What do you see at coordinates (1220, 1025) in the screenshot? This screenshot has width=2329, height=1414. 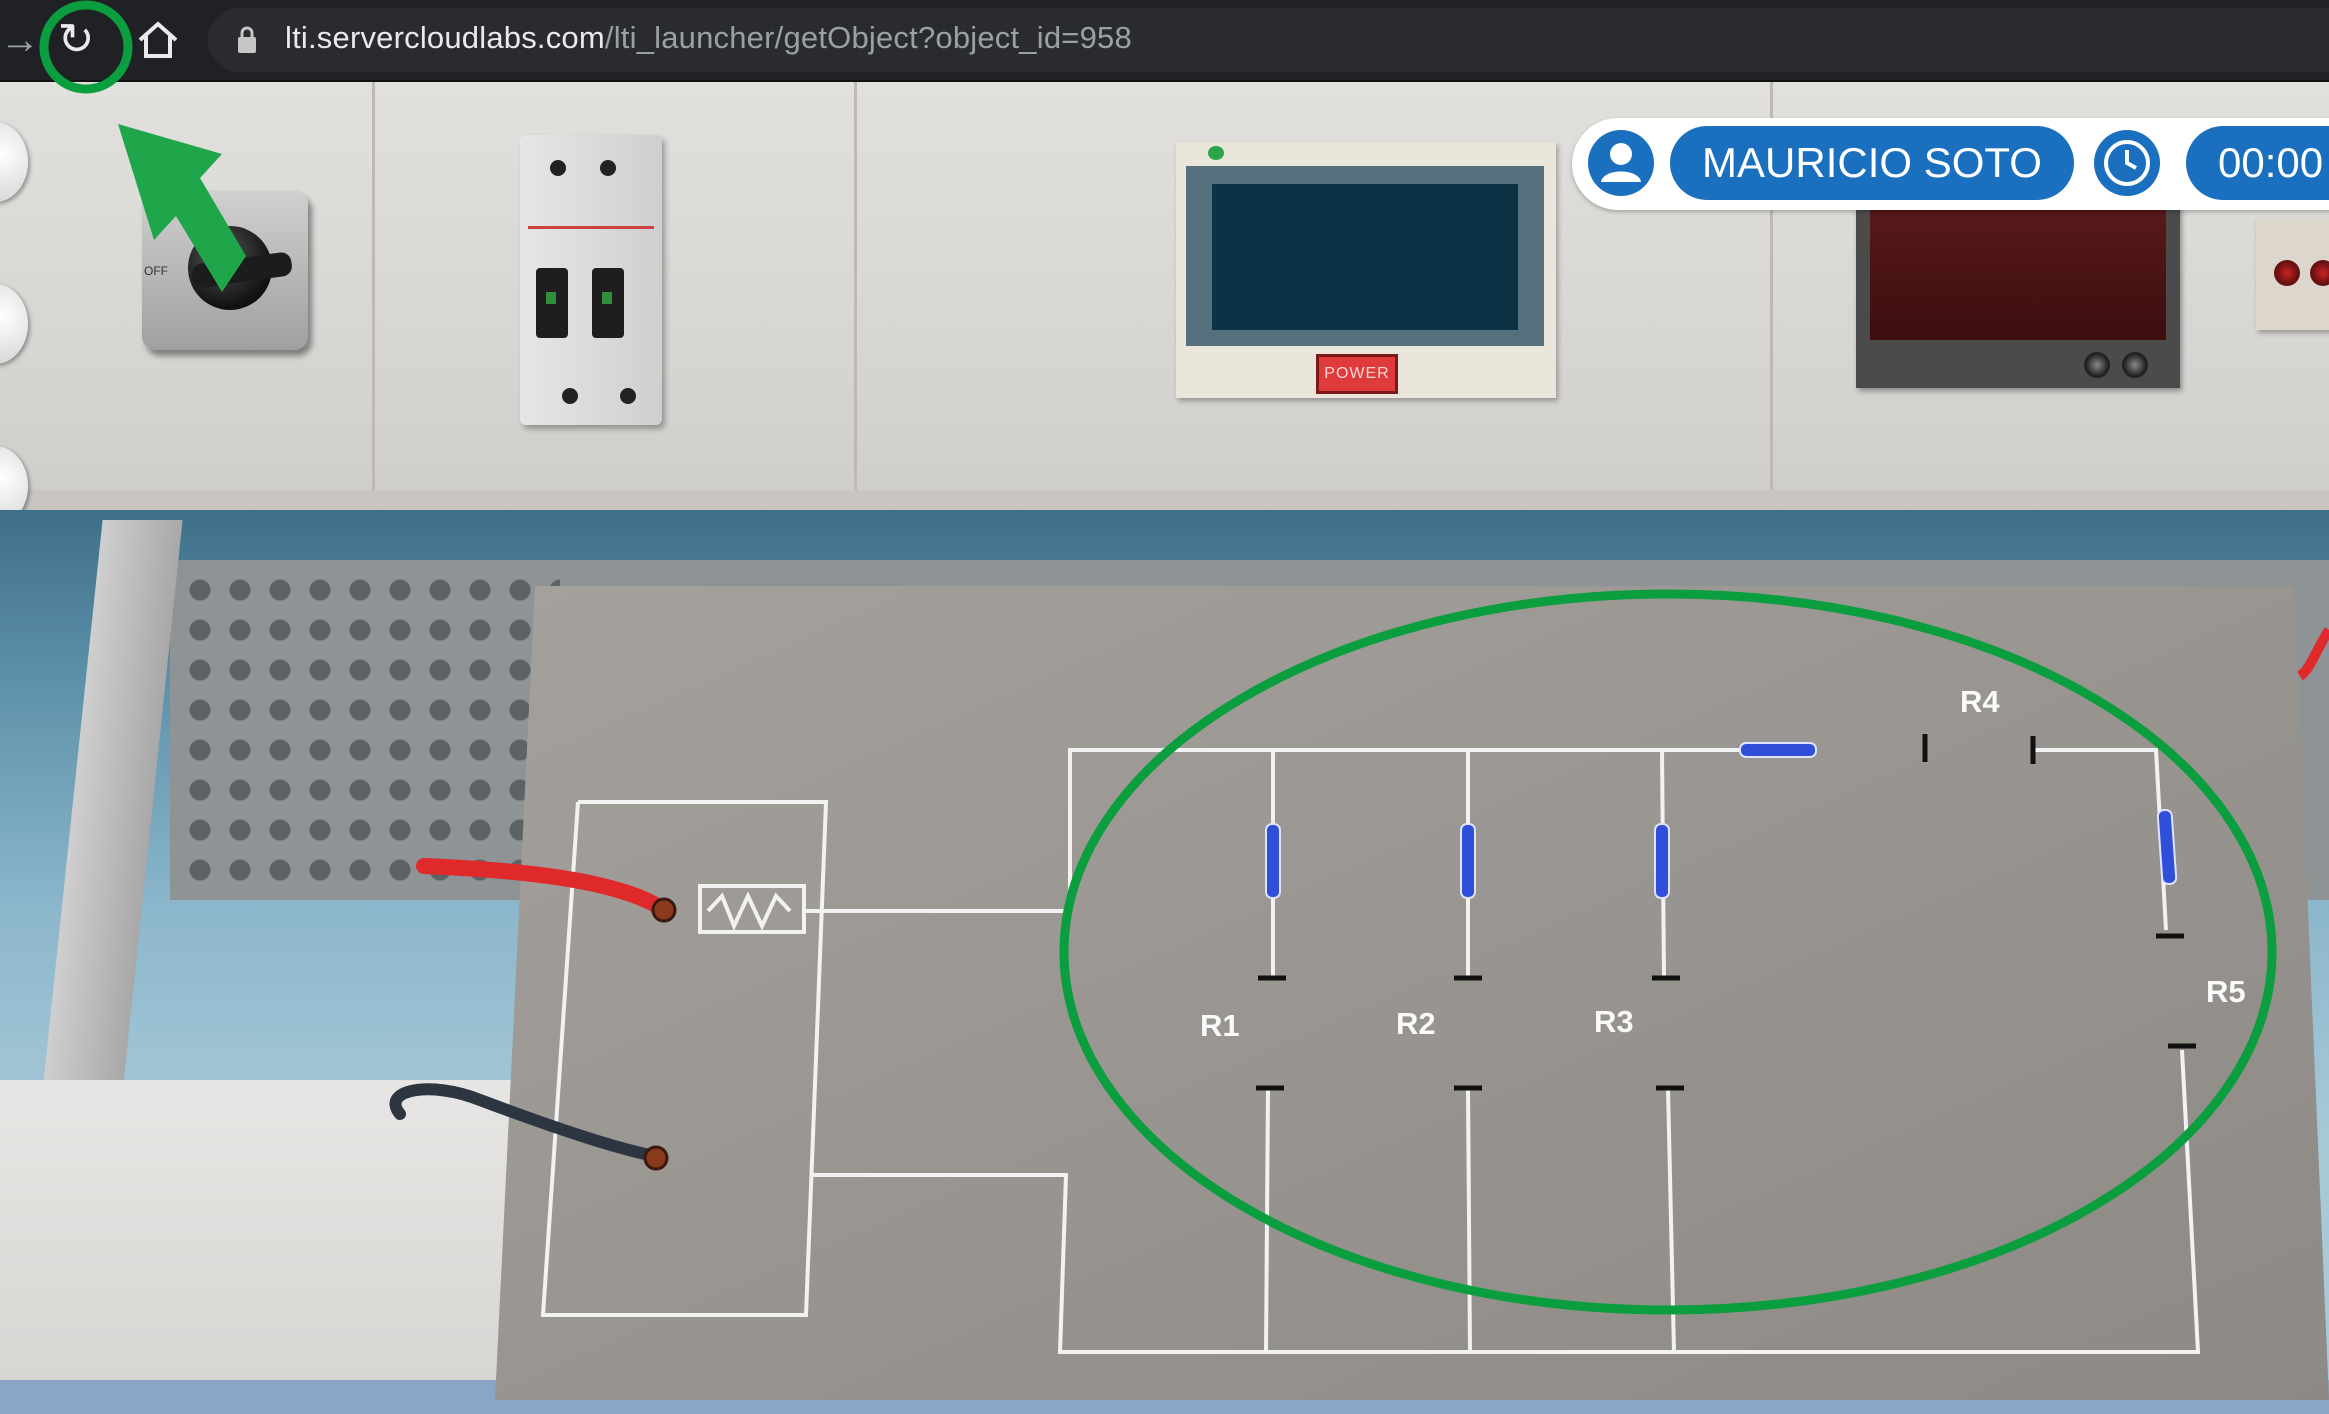 I see `label-r1: R1` at bounding box center [1220, 1025].